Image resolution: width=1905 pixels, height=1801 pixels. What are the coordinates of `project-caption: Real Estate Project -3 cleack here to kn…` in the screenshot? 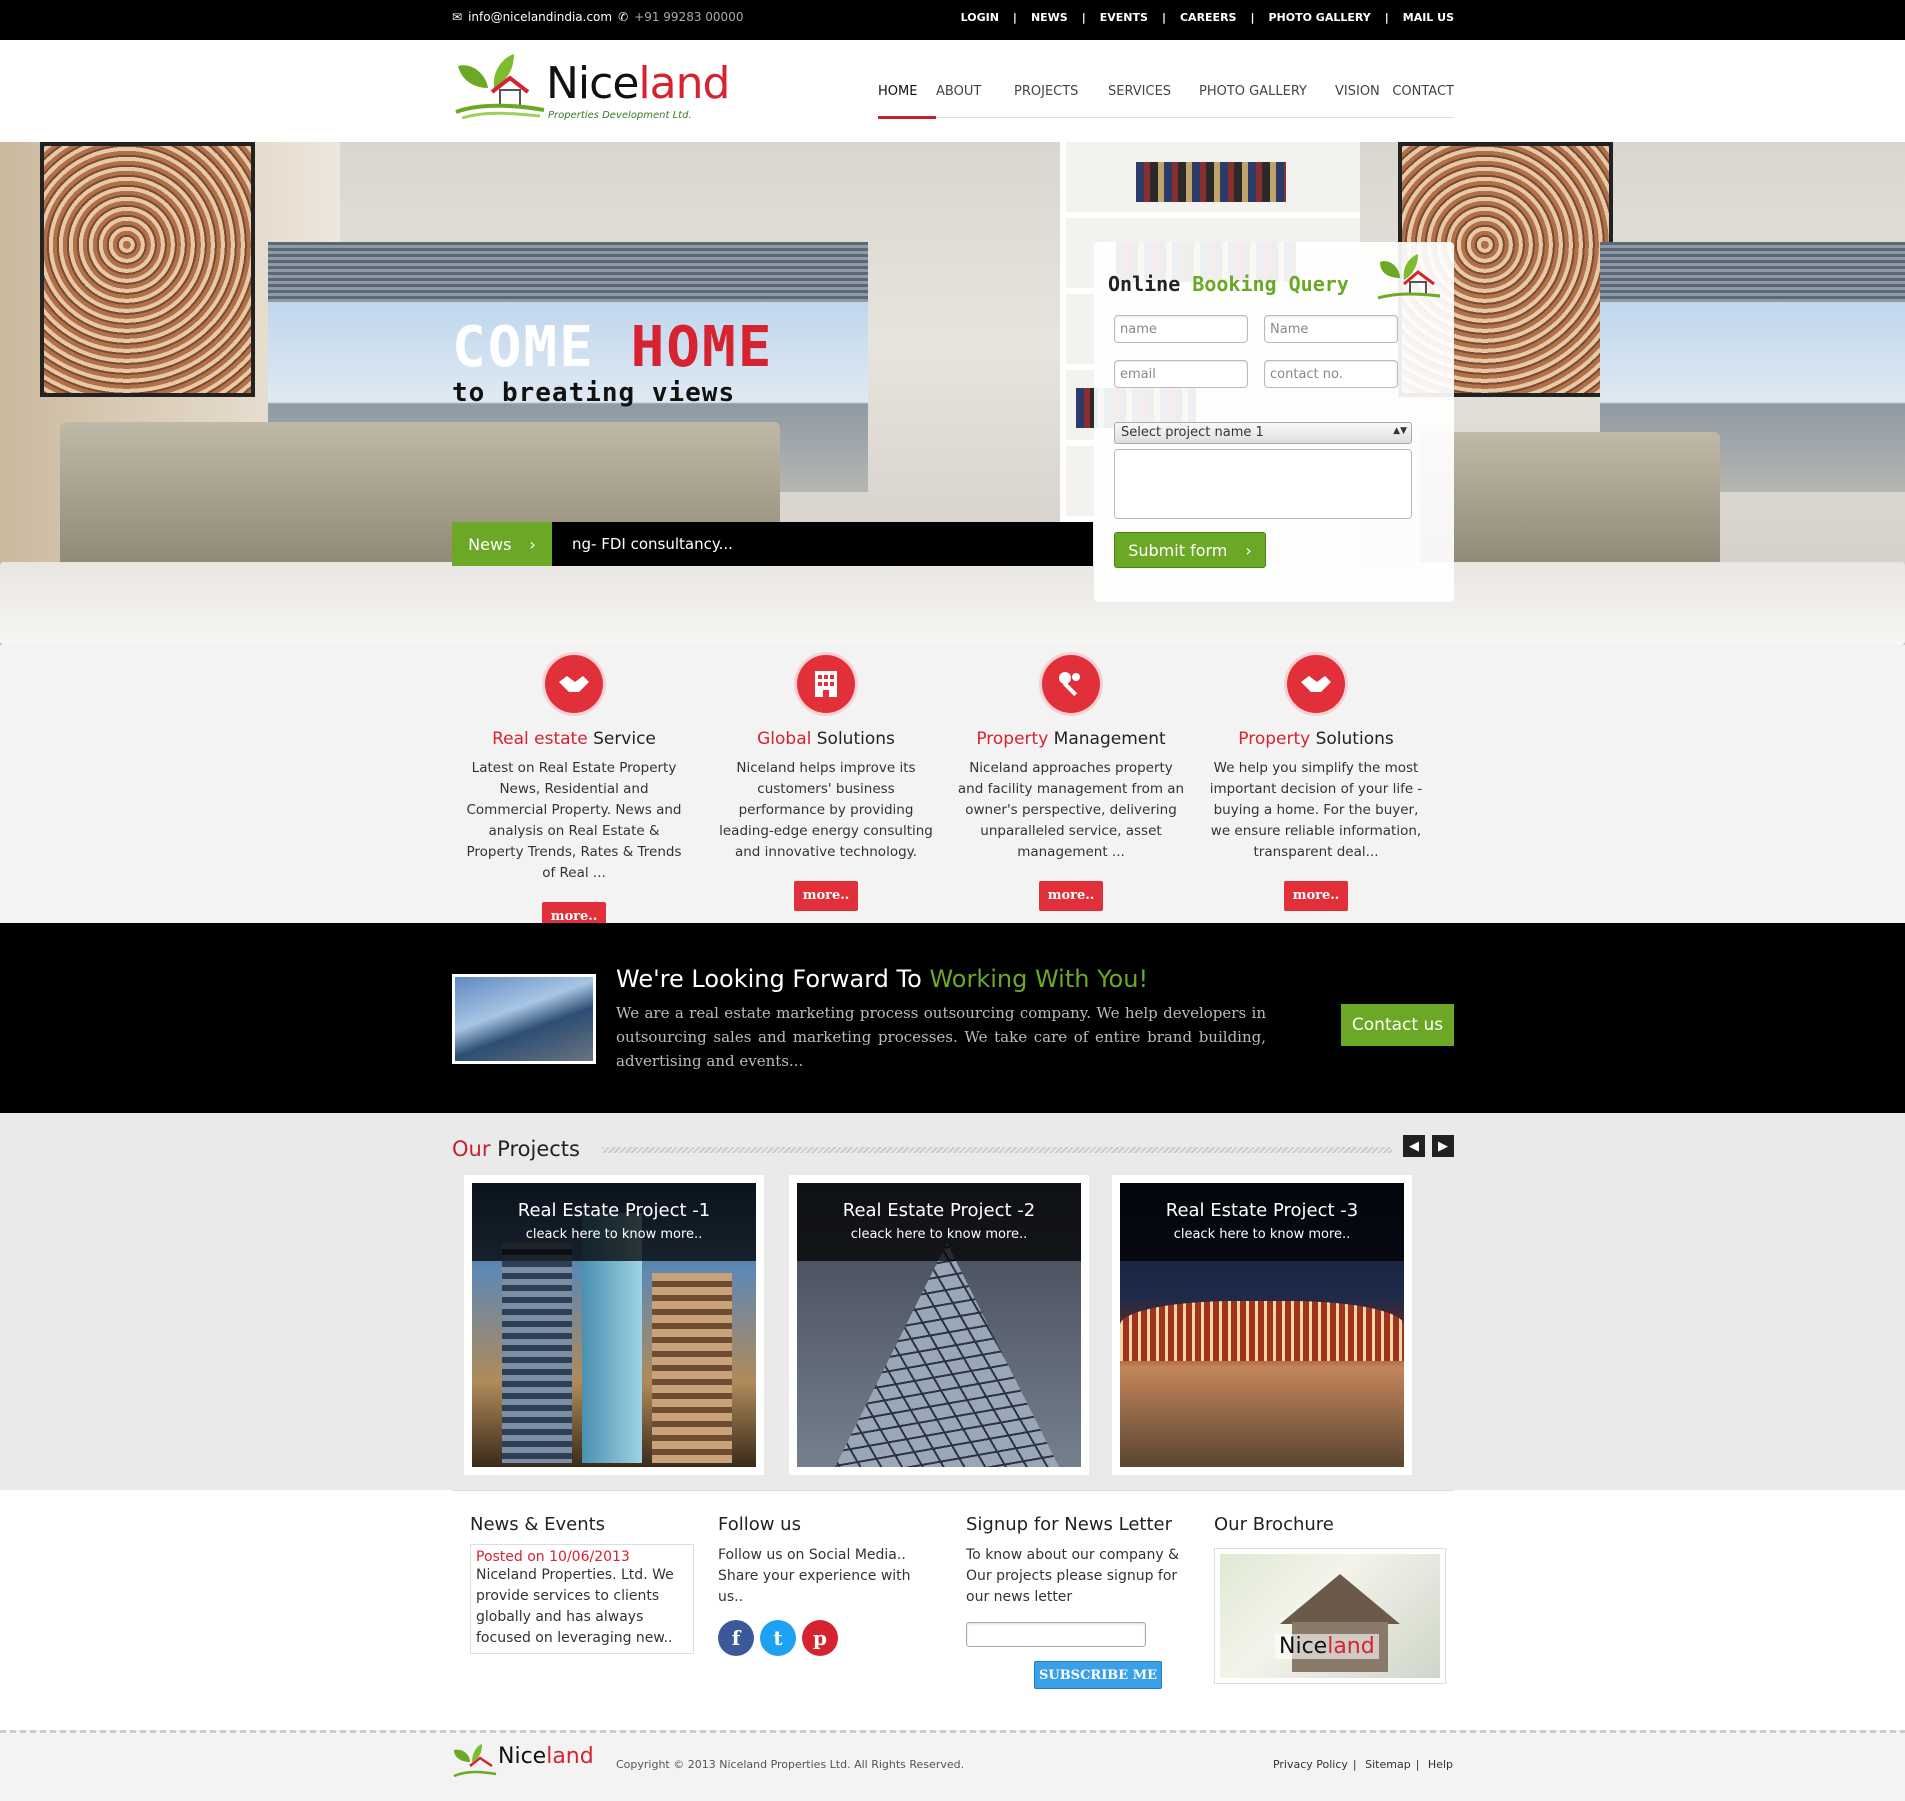 It's located at (1262, 1222).